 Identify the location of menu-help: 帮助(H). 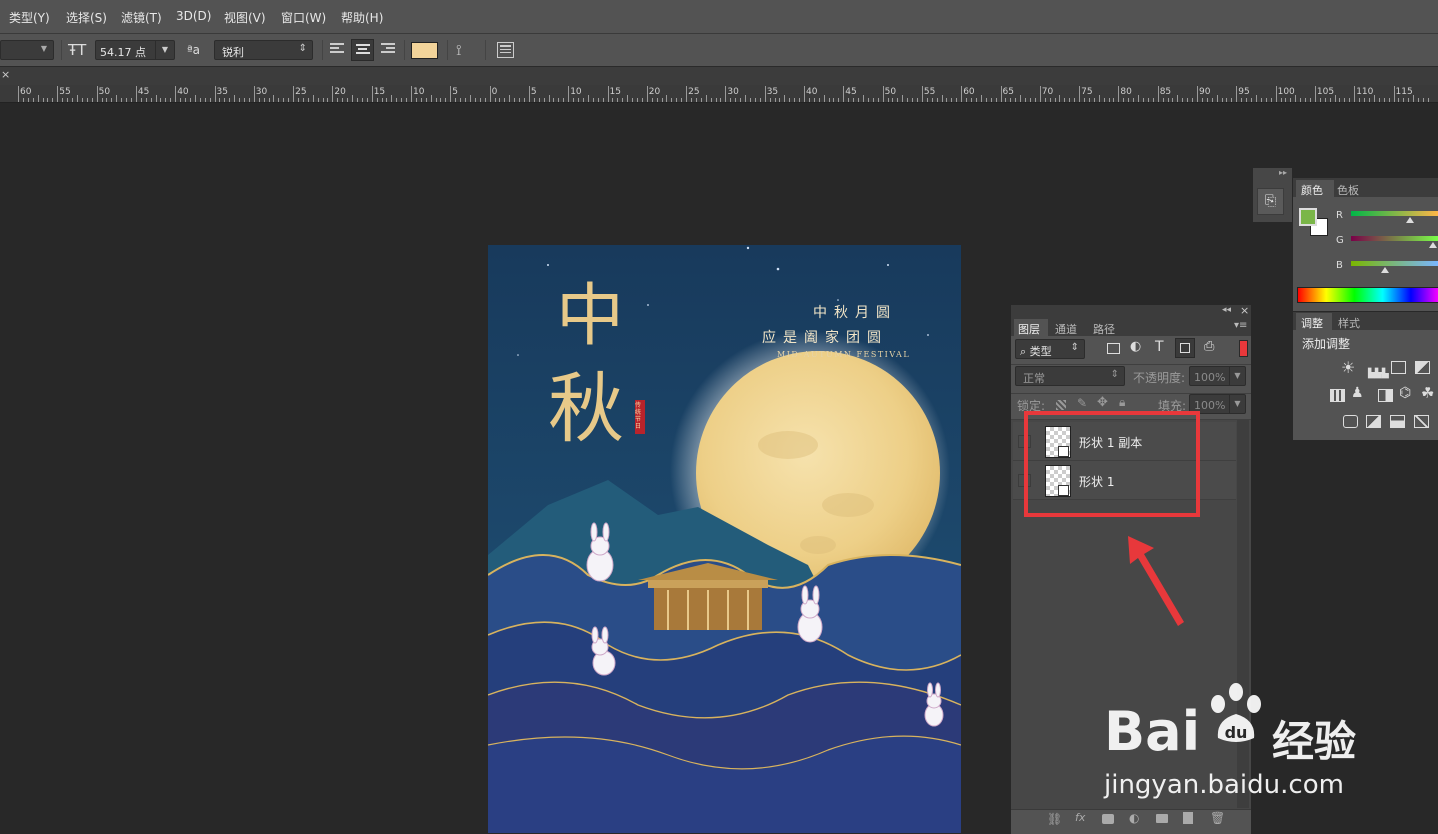
(362, 17).